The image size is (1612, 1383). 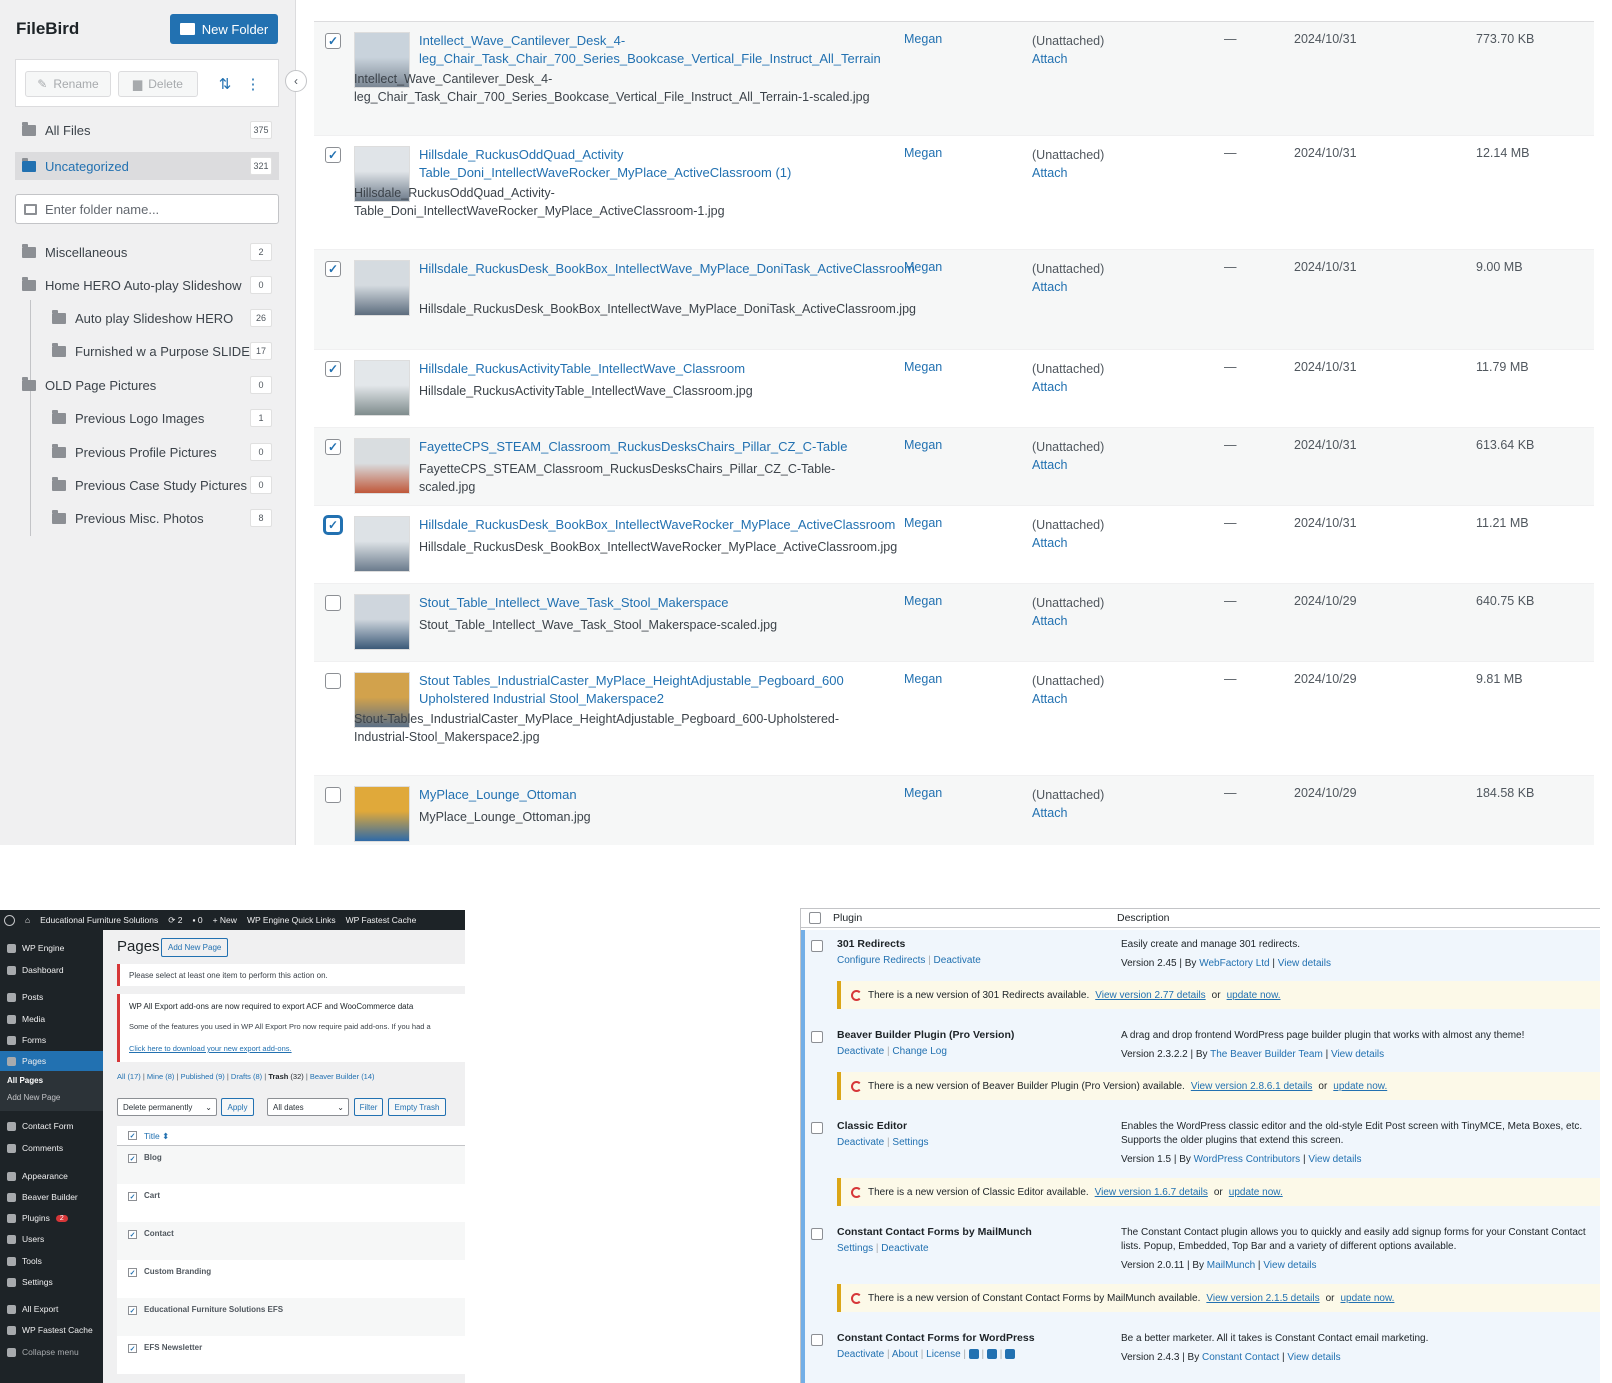 I want to click on plugin-author-link: MailMunch, so click(x=1231, y=1265).